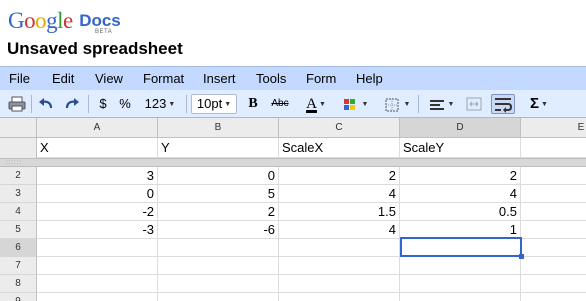 Image resolution: width=586 pixels, height=301 pixels. Describe the element at coordinates (218, 248) in the screenshot. I see `cell-b6` at that location.